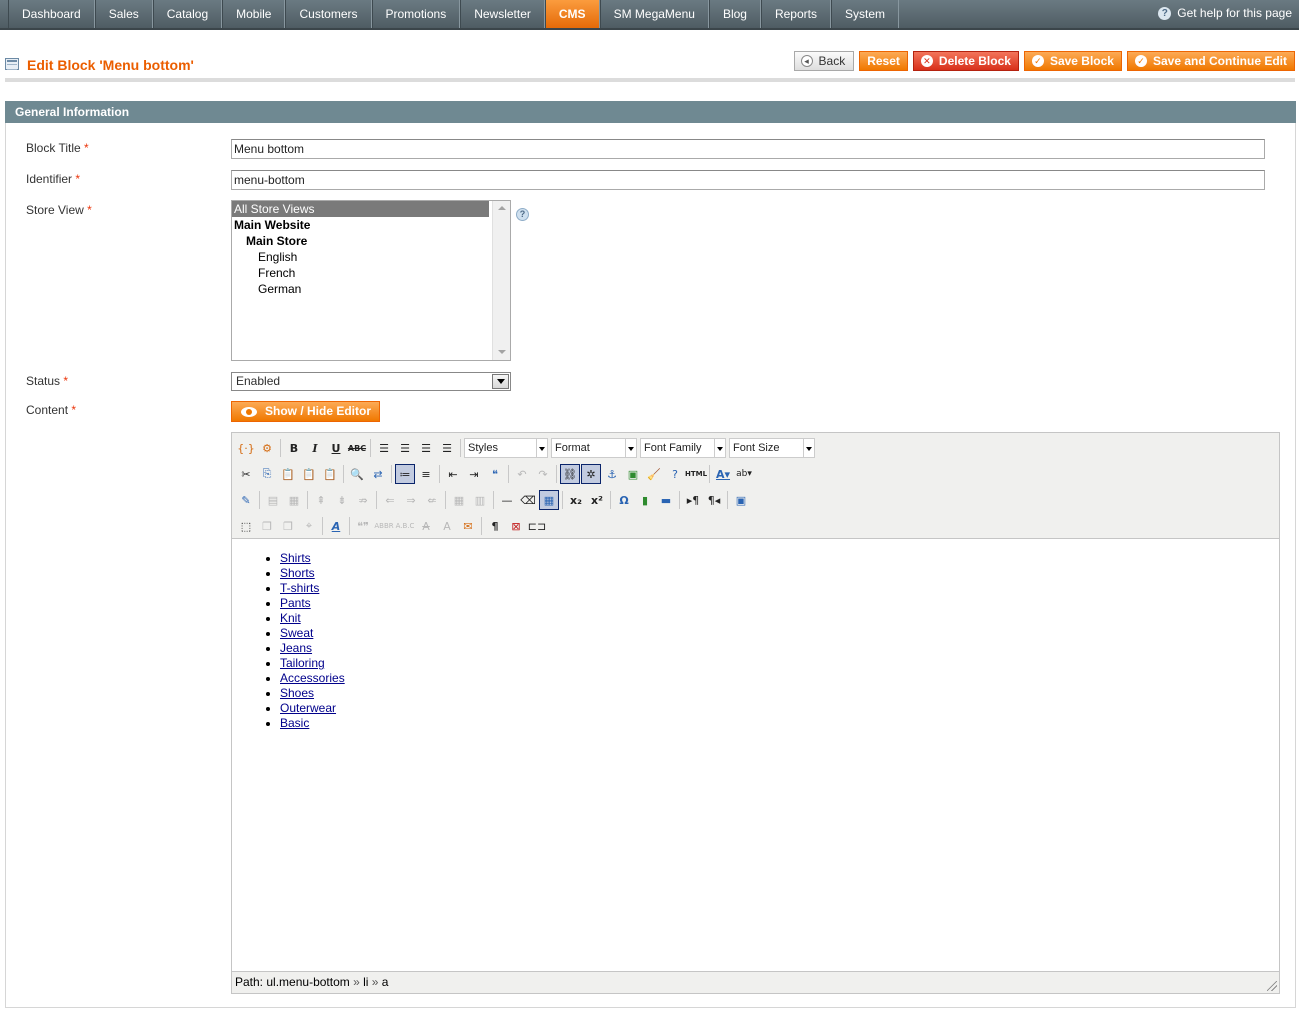  I want to click on visual-aid-icon: ▦, so click(549, 500).